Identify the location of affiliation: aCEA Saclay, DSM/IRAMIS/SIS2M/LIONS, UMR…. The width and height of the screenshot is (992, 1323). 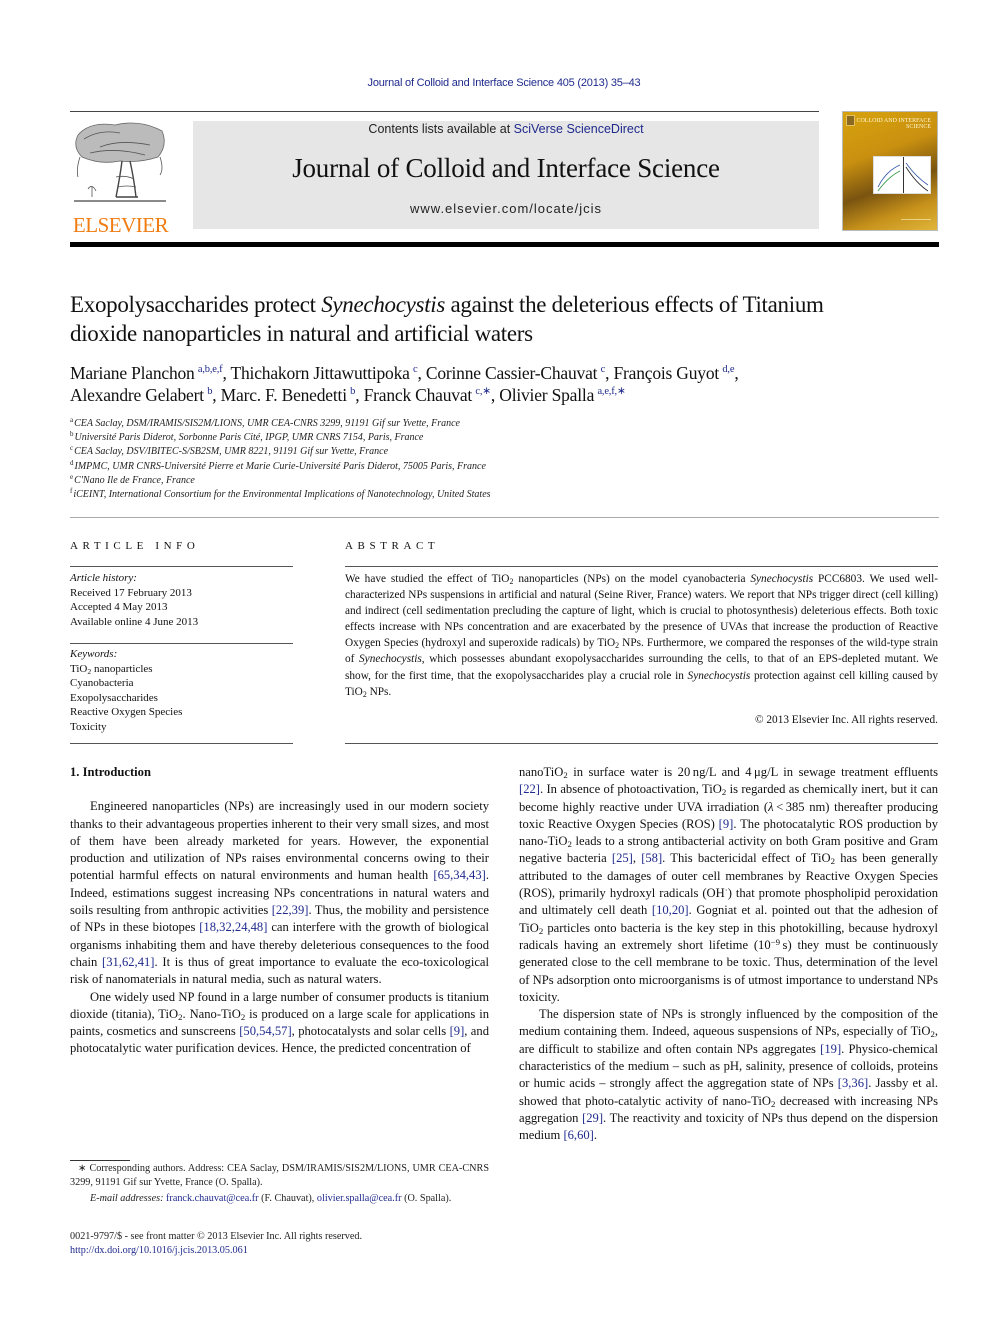
(265, 423).